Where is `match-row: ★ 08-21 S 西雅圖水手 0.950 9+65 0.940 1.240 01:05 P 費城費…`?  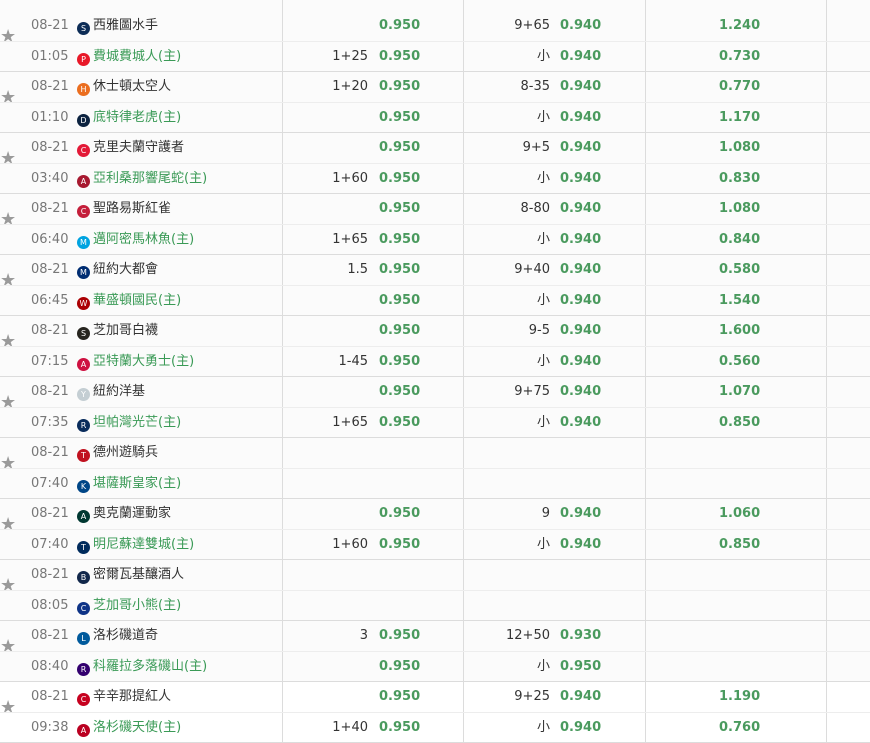
match-row: ★ 08-21 S 西雅圖水手 0.950 9+65 0.940 1.240 01:05 P 費城費… is located at coordinates (435, 41).